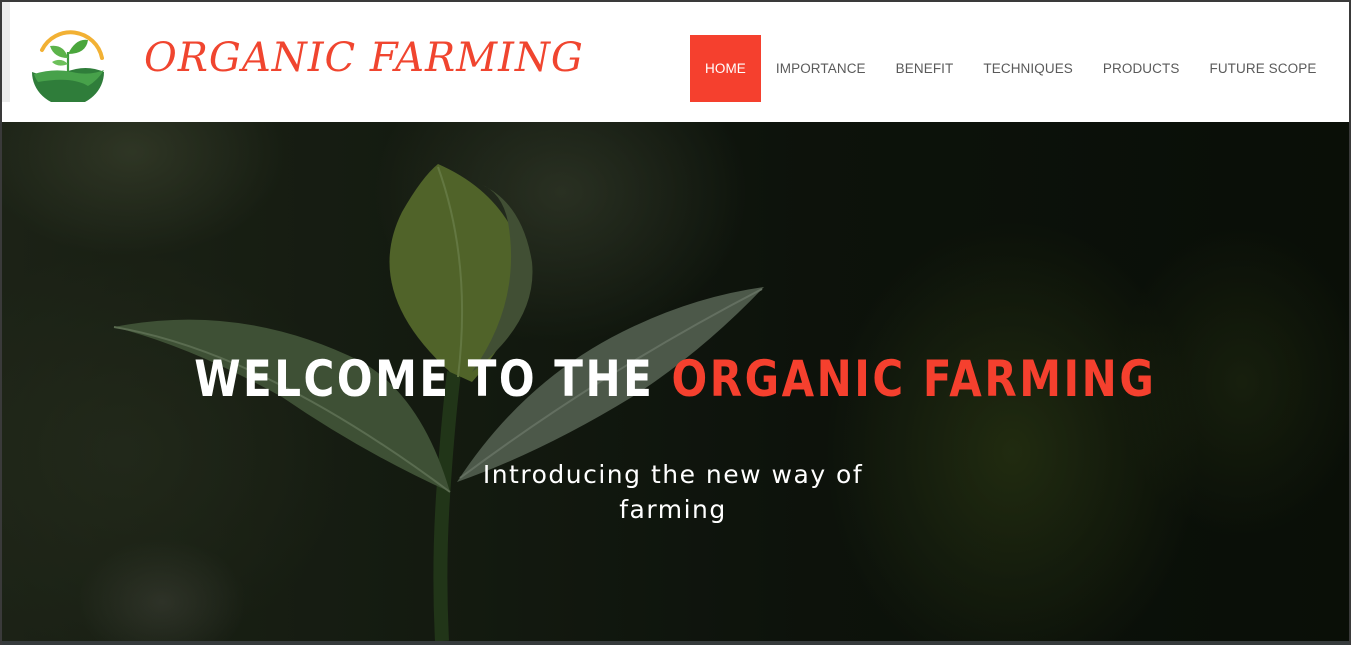  I want to click on brand-title: ORGANIC FARMING, so click(364, 58).